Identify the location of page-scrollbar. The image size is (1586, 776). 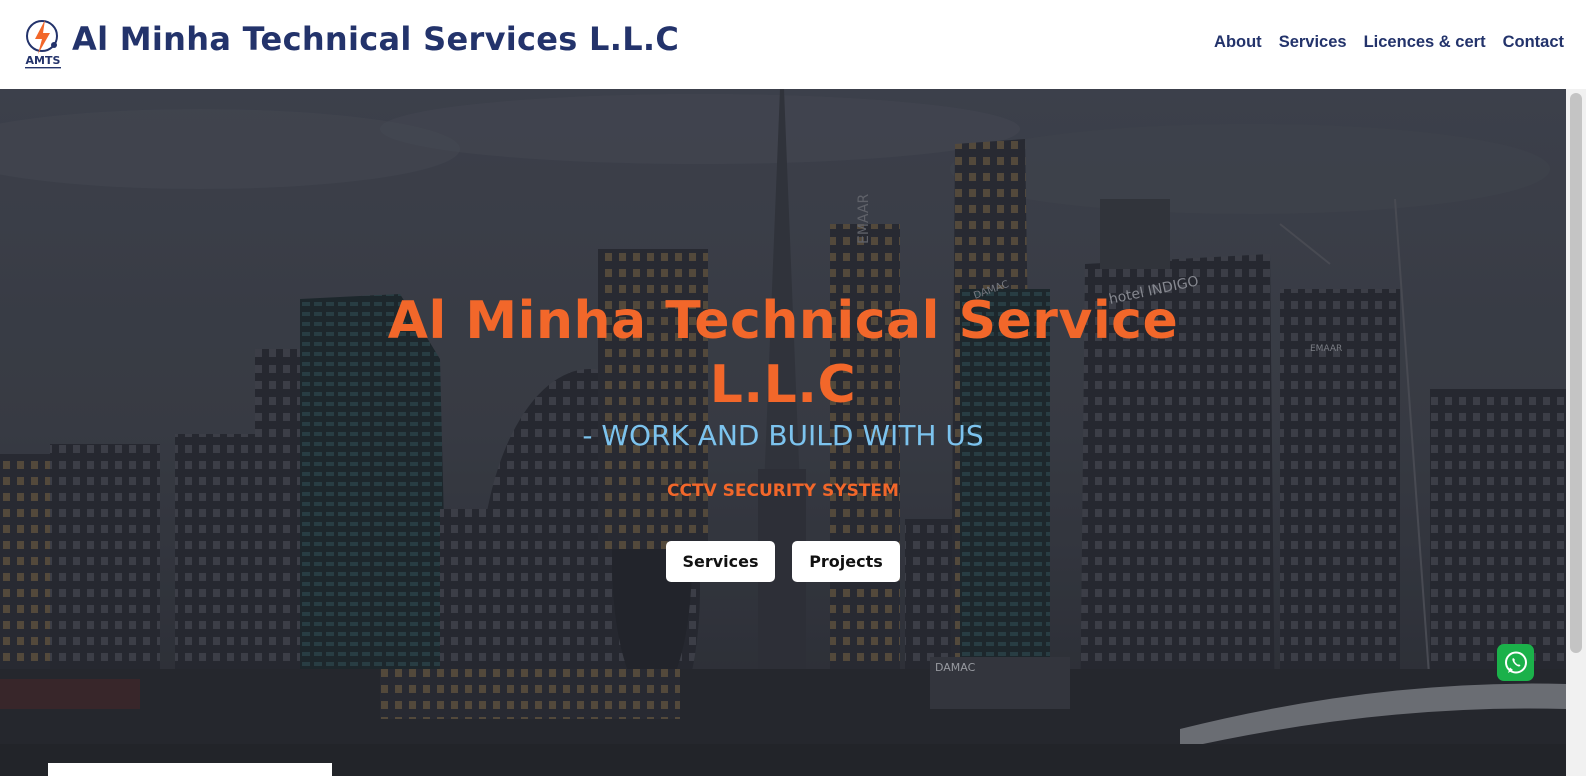
(1576, 432).